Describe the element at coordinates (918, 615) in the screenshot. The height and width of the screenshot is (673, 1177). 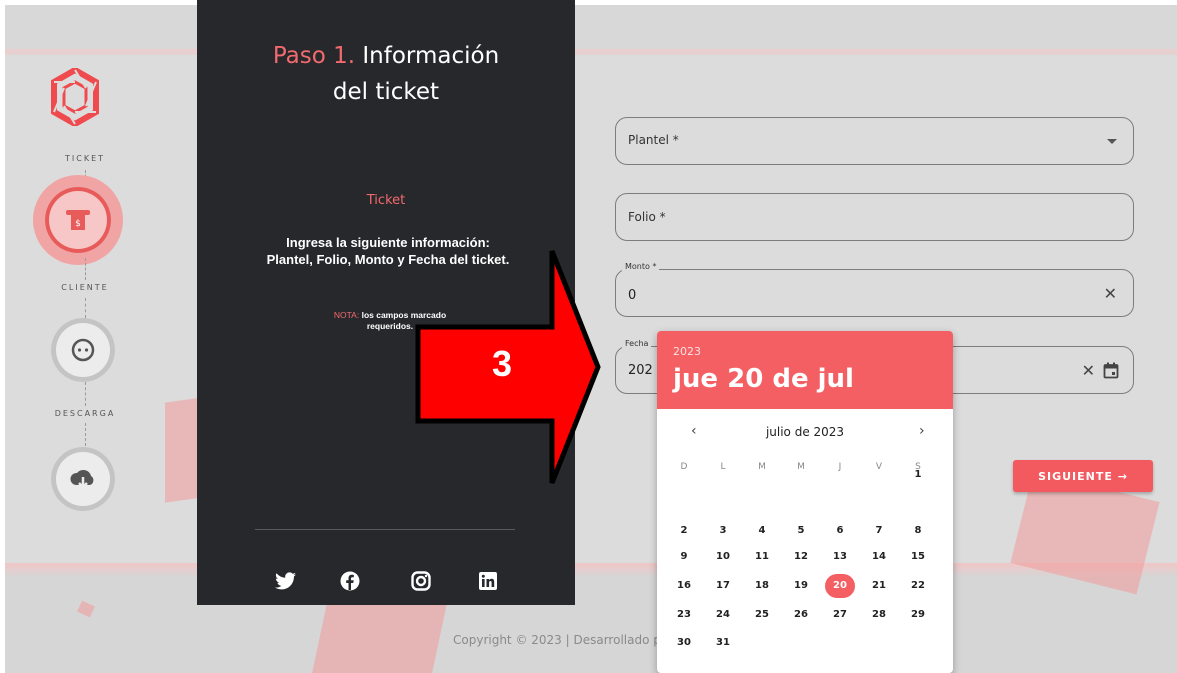
I see `calendar-day: 29` at that location.